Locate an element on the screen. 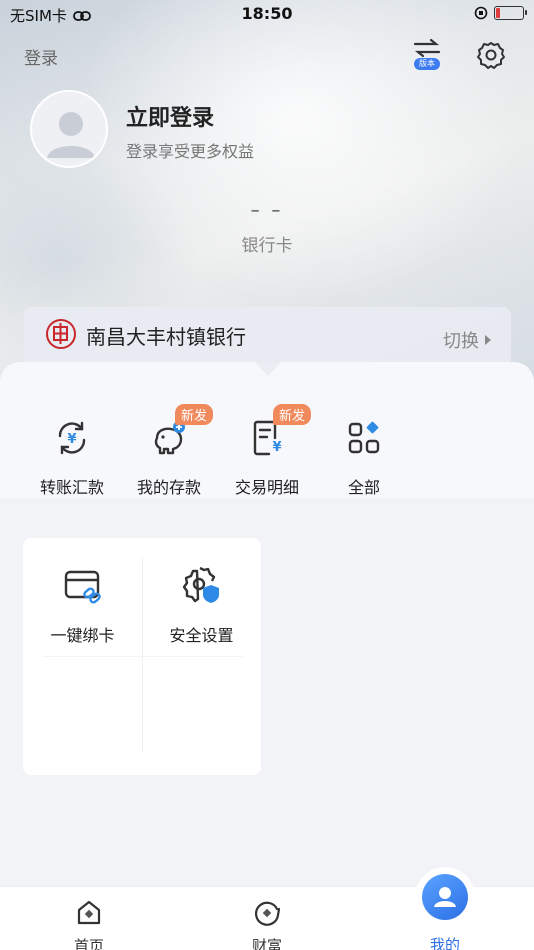 The width and height of the screenshot is (534, 950). gear-shield-icon is located at coordinates (200, 584).